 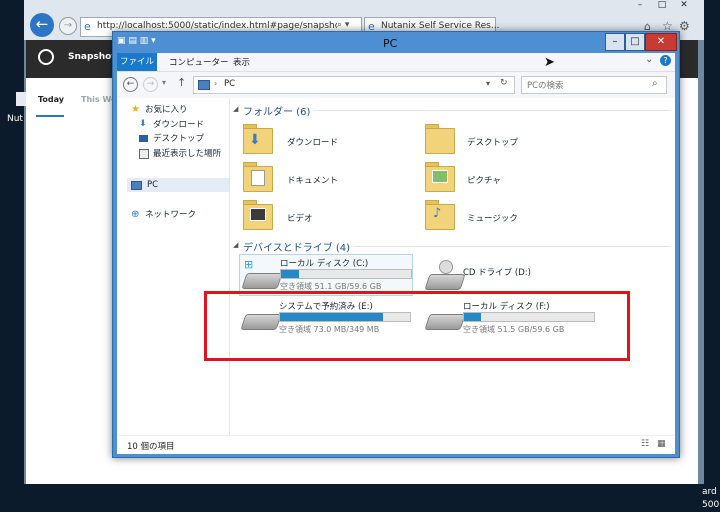 What do you see at coordinates (497, 273) in the screenshot?
I see `drive-d-name: CD ドライブ (D:)` at bounding box center [497, 273].